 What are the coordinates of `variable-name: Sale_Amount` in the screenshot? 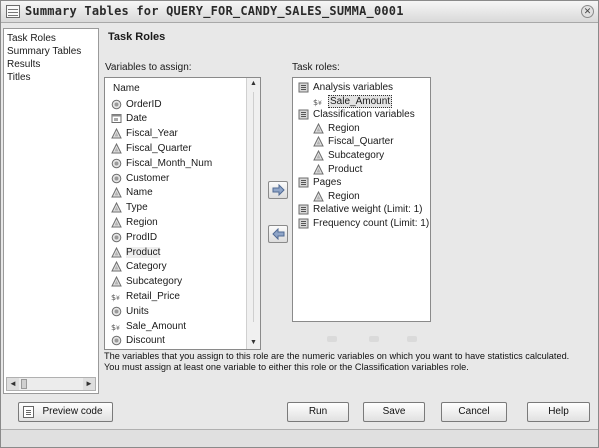 It's located at (156, 326).